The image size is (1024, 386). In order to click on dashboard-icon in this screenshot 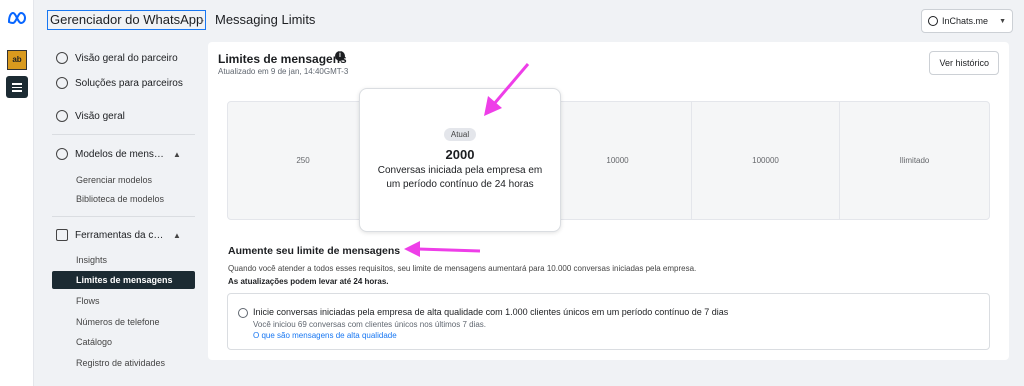, I will do `click(62, 116)`.